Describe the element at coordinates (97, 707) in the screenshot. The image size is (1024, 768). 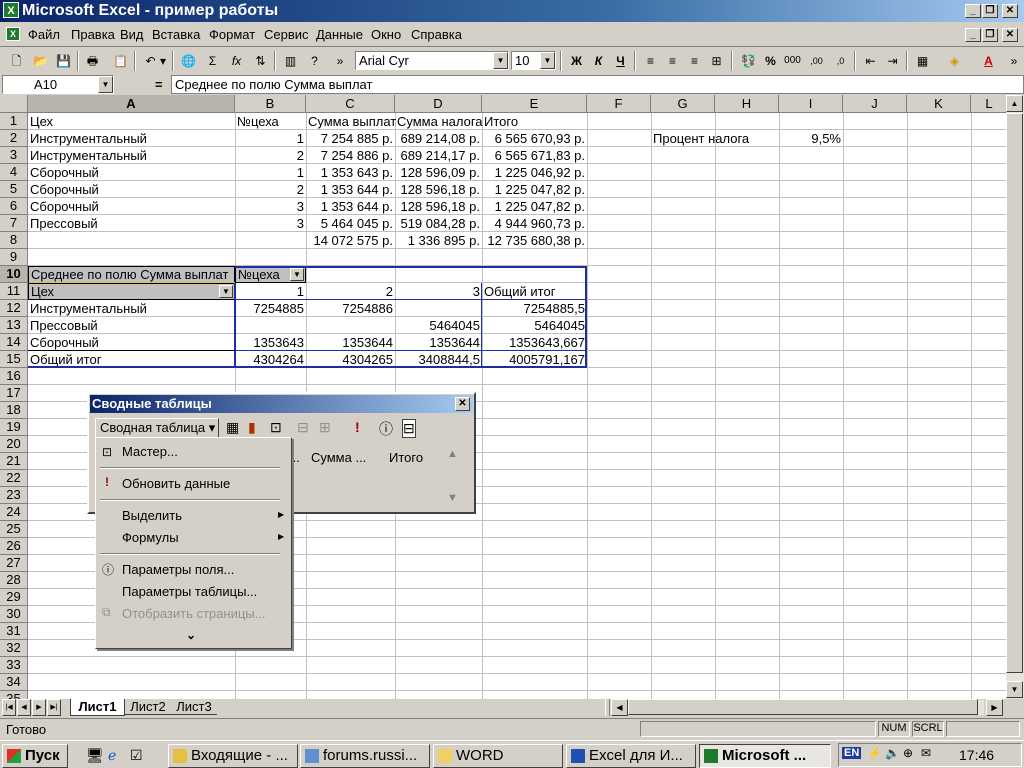
I see `tab-sheet1: Лист1` at that location.